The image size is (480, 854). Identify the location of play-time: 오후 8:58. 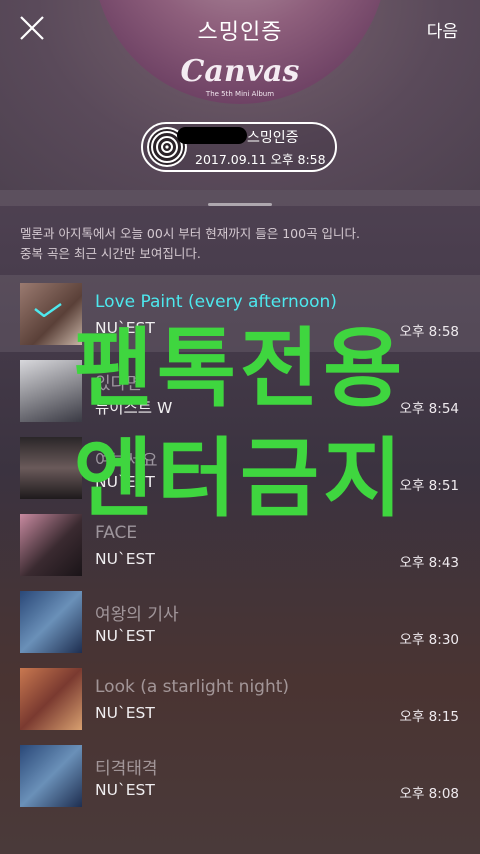
(429, 332).